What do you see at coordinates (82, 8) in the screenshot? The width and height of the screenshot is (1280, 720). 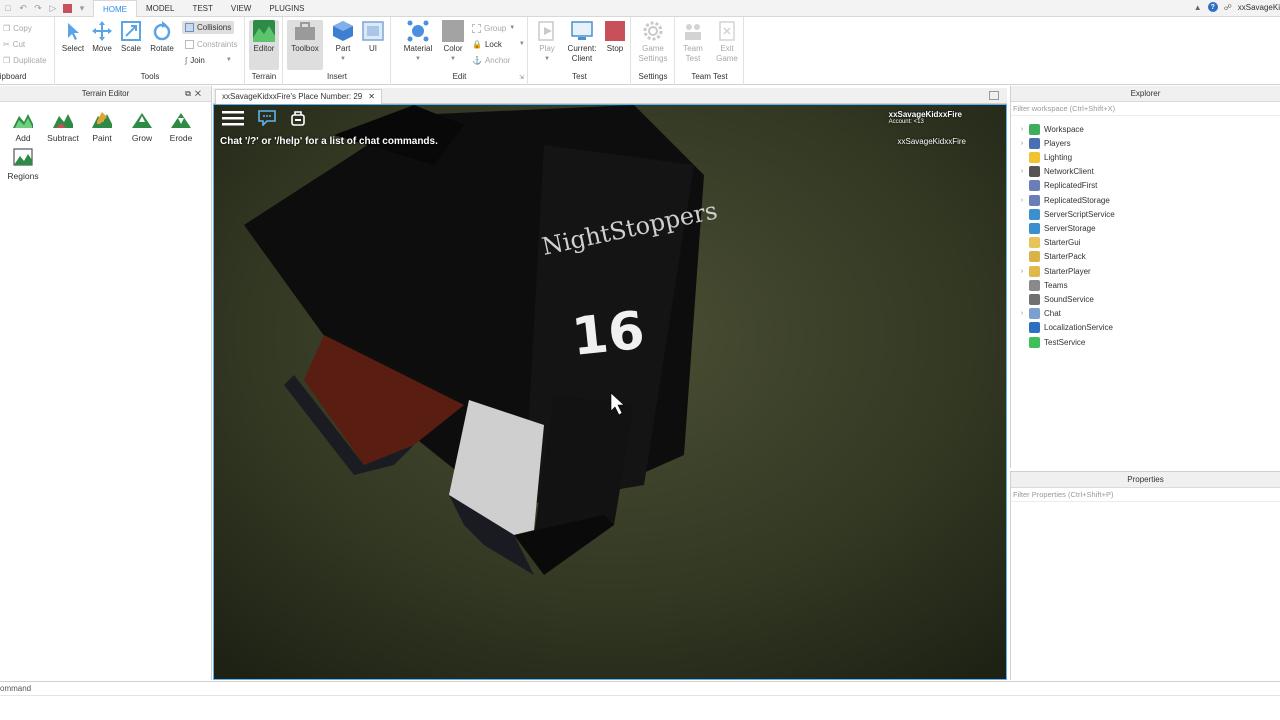 I see `customize-qat-icon: ▾` at bounding box center [82, 8].